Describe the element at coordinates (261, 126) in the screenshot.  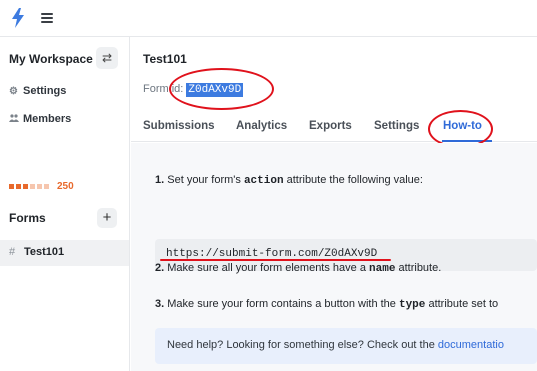
I see `tab-analytics: Analytics` at that location.